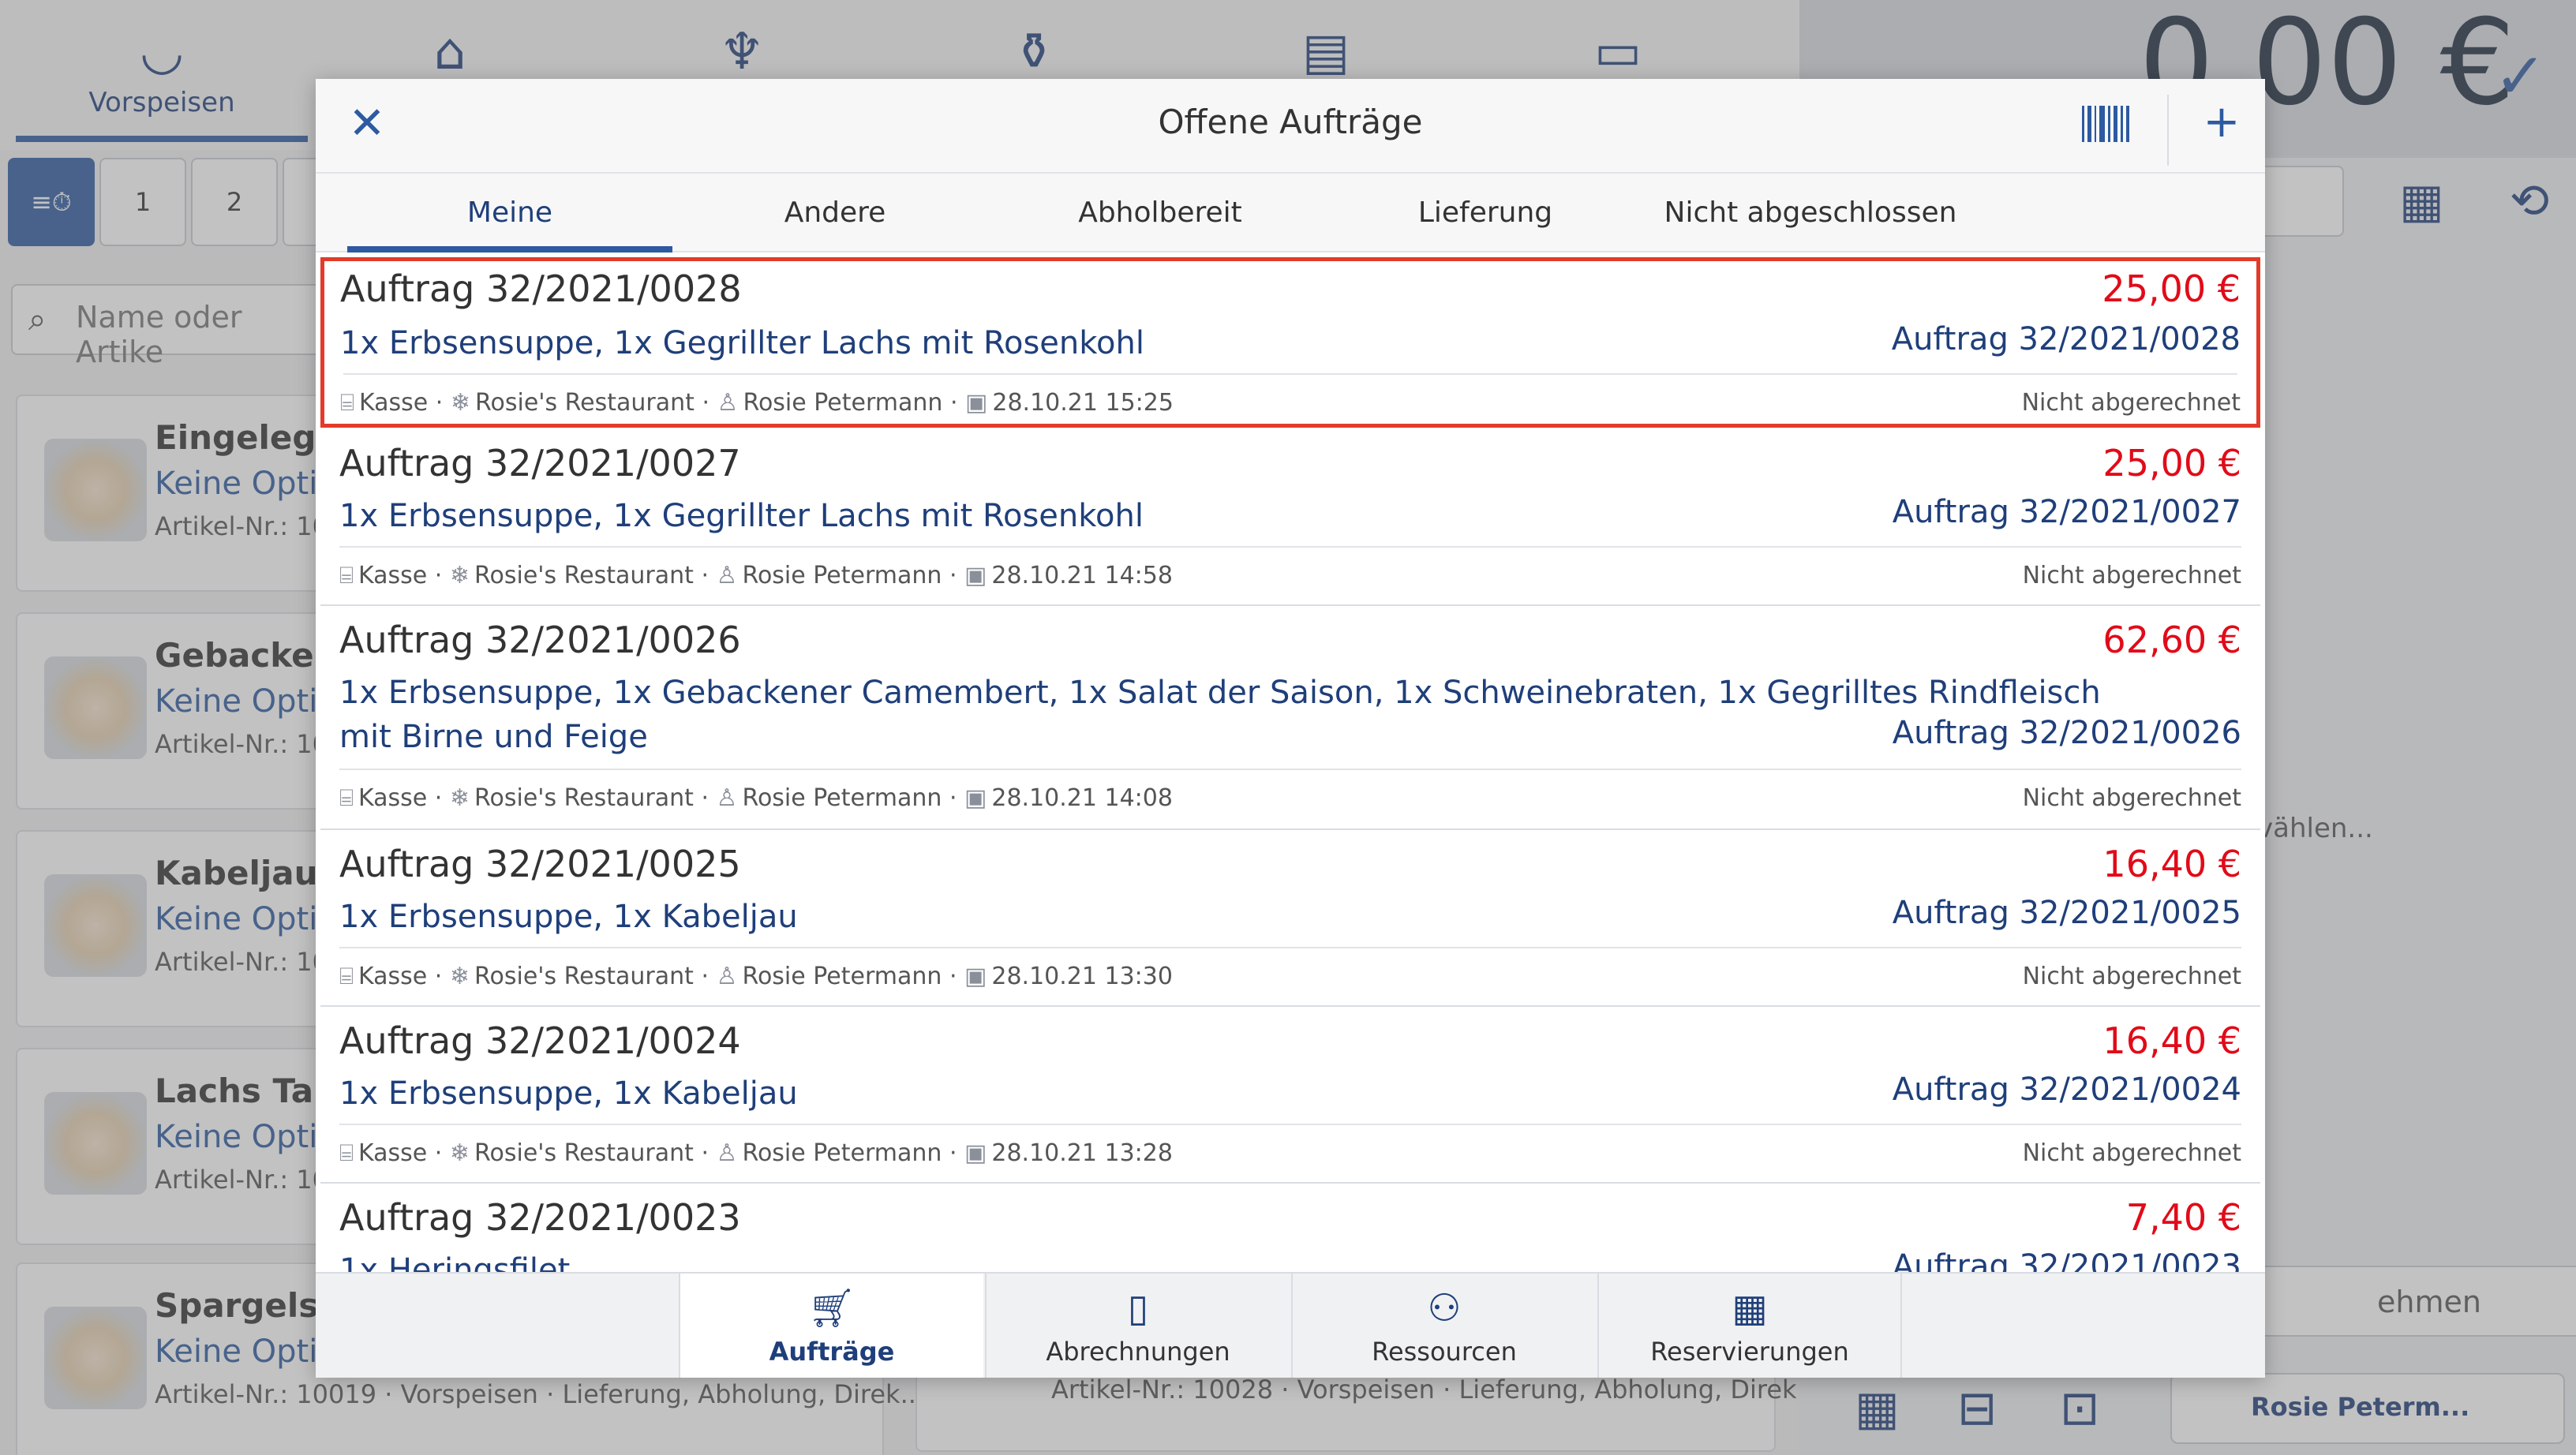 The width and height of the screenshot is (2576, 1455). Describe the element at coordinates (2066, 512) in the screenshot. I see `order-reference: Auftrag 32/2021/0027` at that location.